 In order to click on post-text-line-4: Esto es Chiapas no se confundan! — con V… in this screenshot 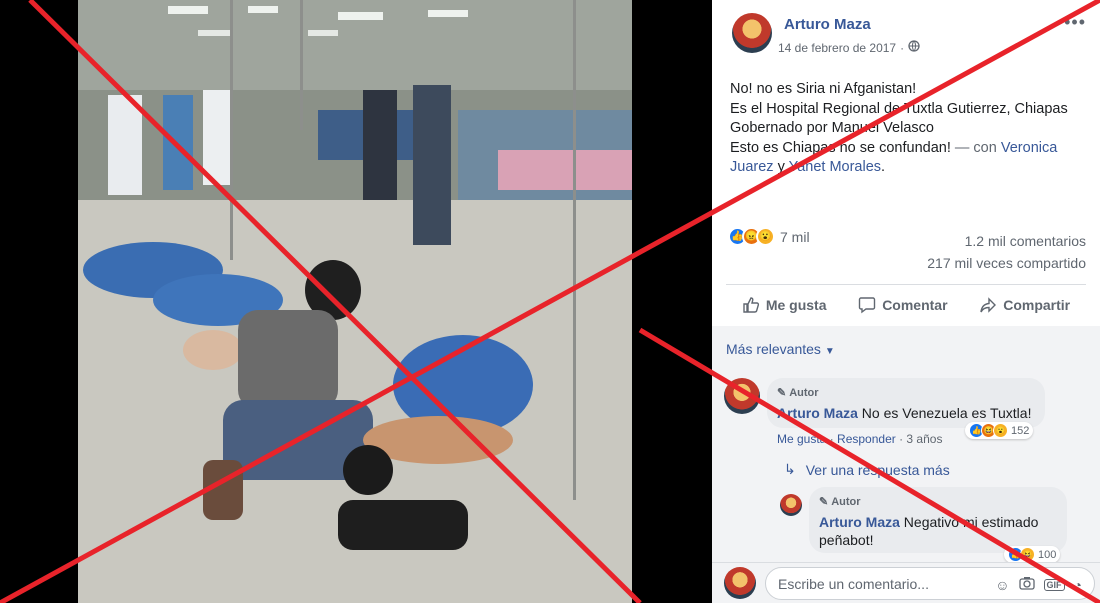, I will do `click(912, 158)`.